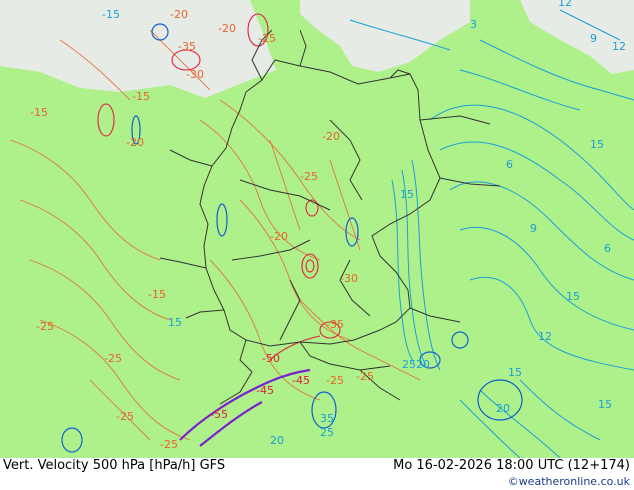 Image resolution: width=634 pixels, height=490 pixels. I want to click on map-title: Vert. Velocity 500 hPa [hPa/h] GFS, so click(114, 465).